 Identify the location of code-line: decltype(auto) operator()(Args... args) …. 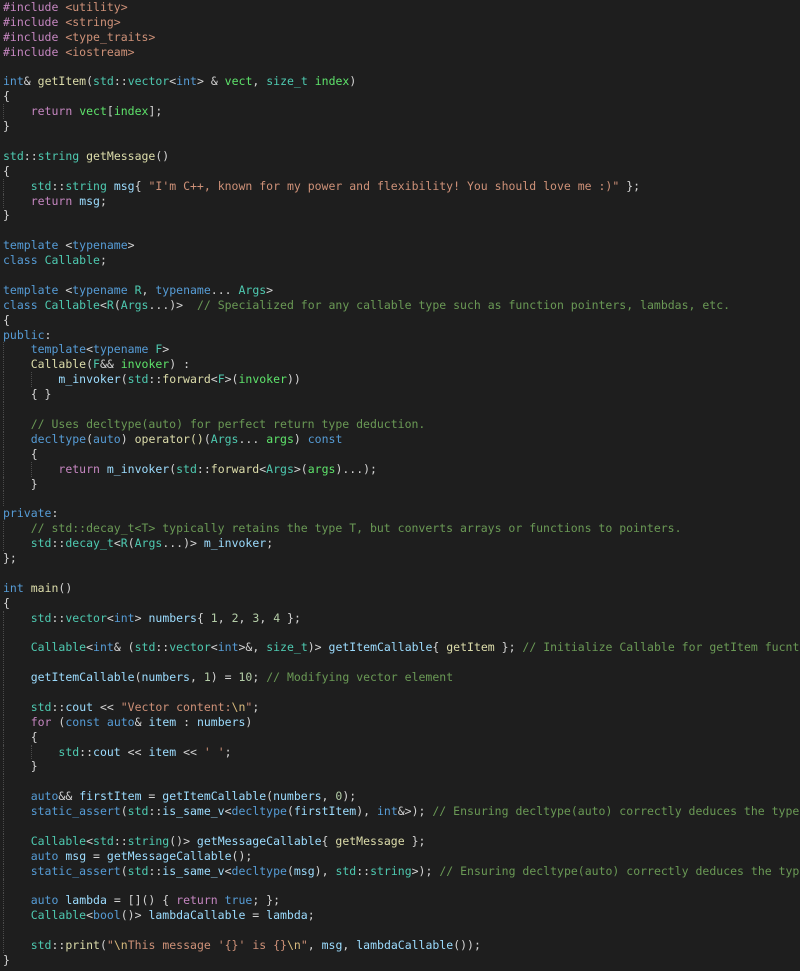
(400, 439).